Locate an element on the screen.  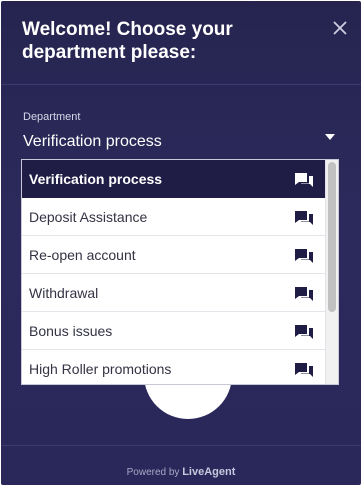
option-bonus-issues: Bonus issues is located at coordinates (180, 331).